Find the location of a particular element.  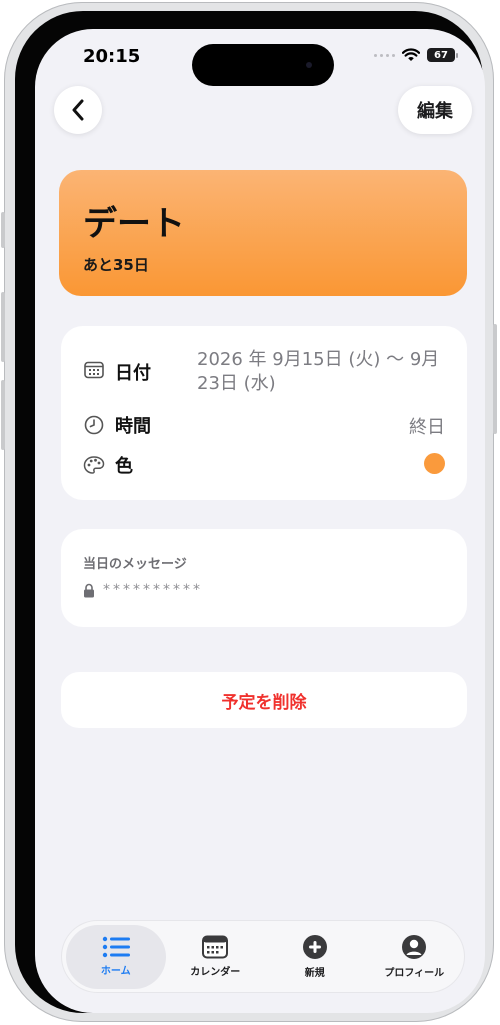

time-label: 時間 is located at coordinates (133, 426).